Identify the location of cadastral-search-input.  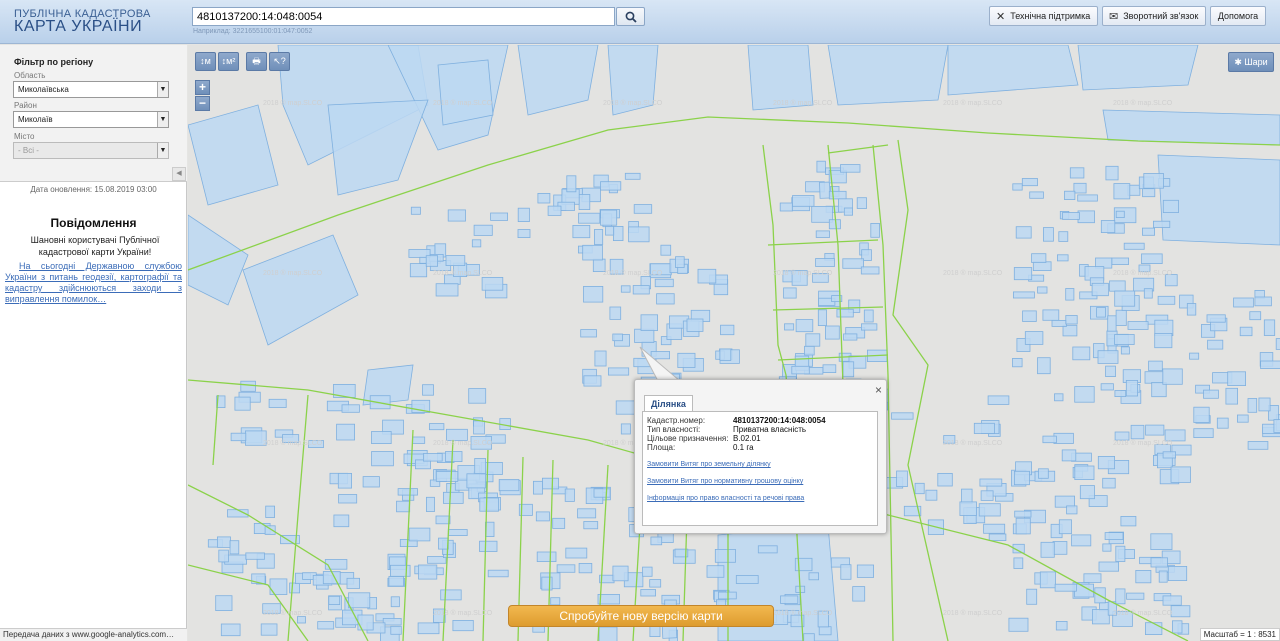
(403, 16).